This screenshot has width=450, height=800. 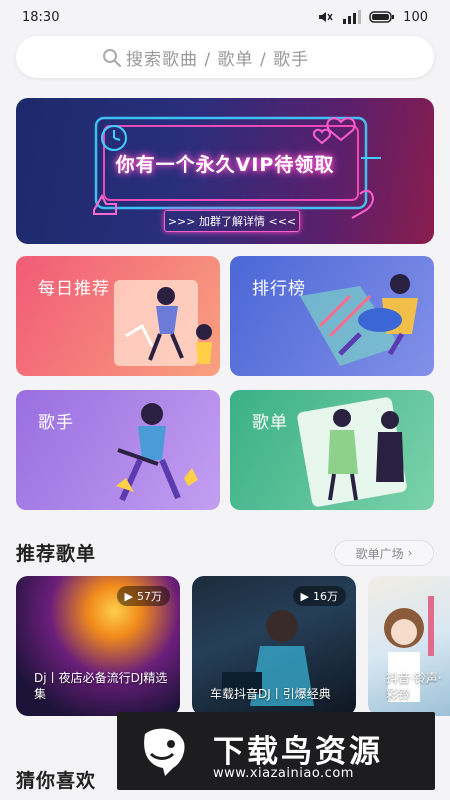 What do you see at coordinates (283, 773) in the screenshot?
I see `watermark-url: www.xiazainiao.com` at bounding box center [283, 773].